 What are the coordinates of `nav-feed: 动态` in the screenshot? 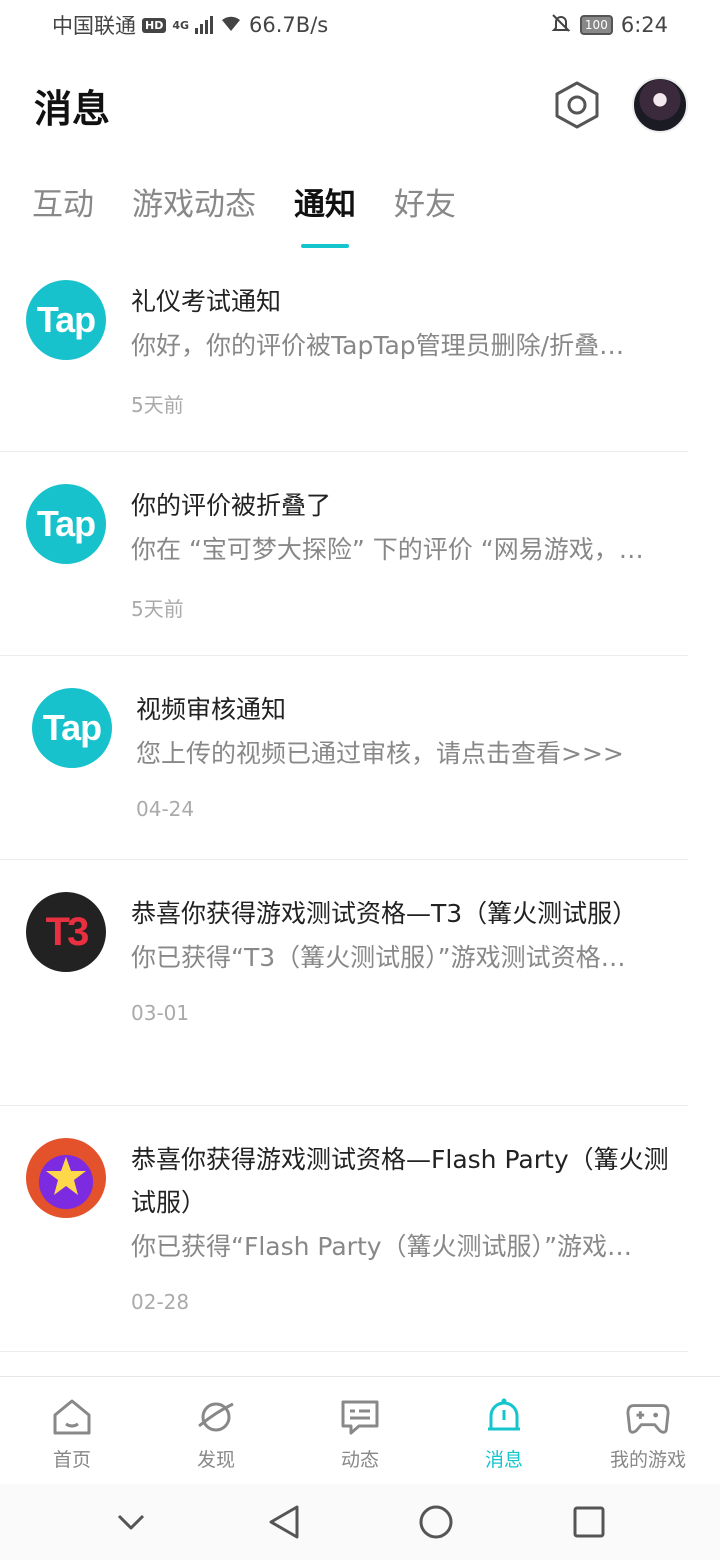 It's located at (360, 1430).